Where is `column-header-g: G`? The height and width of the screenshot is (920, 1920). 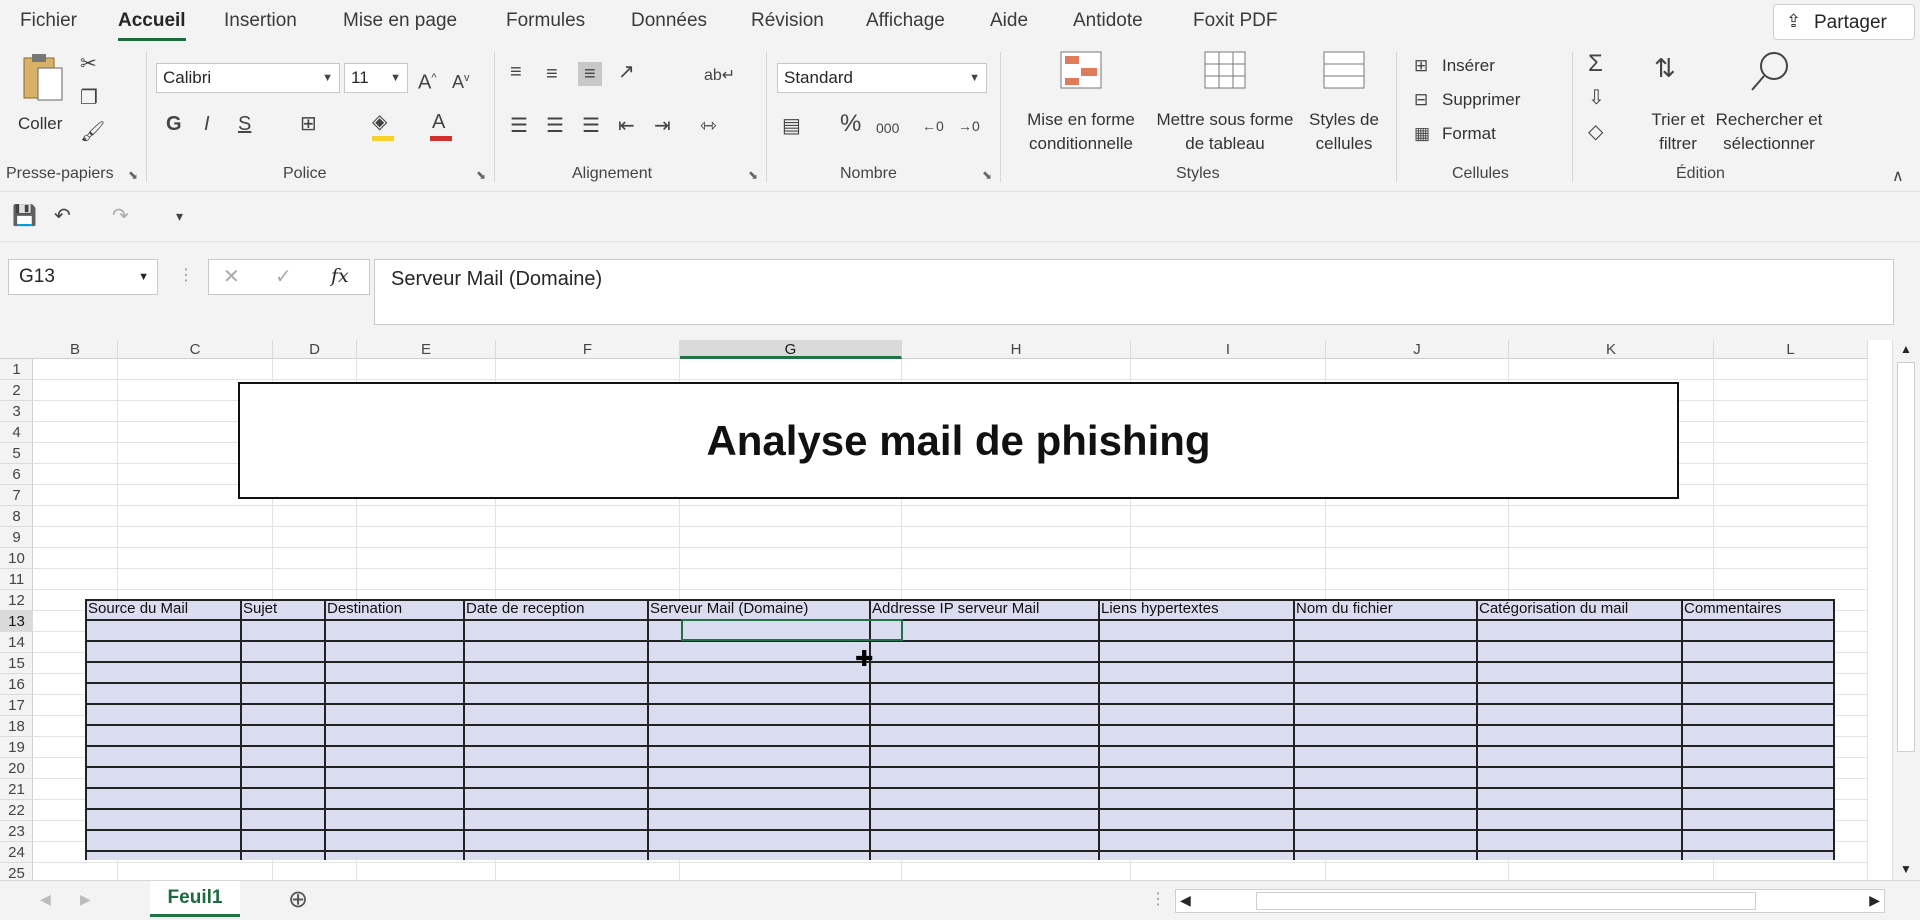
column-header-g: G is located at coordinates (791, 349).